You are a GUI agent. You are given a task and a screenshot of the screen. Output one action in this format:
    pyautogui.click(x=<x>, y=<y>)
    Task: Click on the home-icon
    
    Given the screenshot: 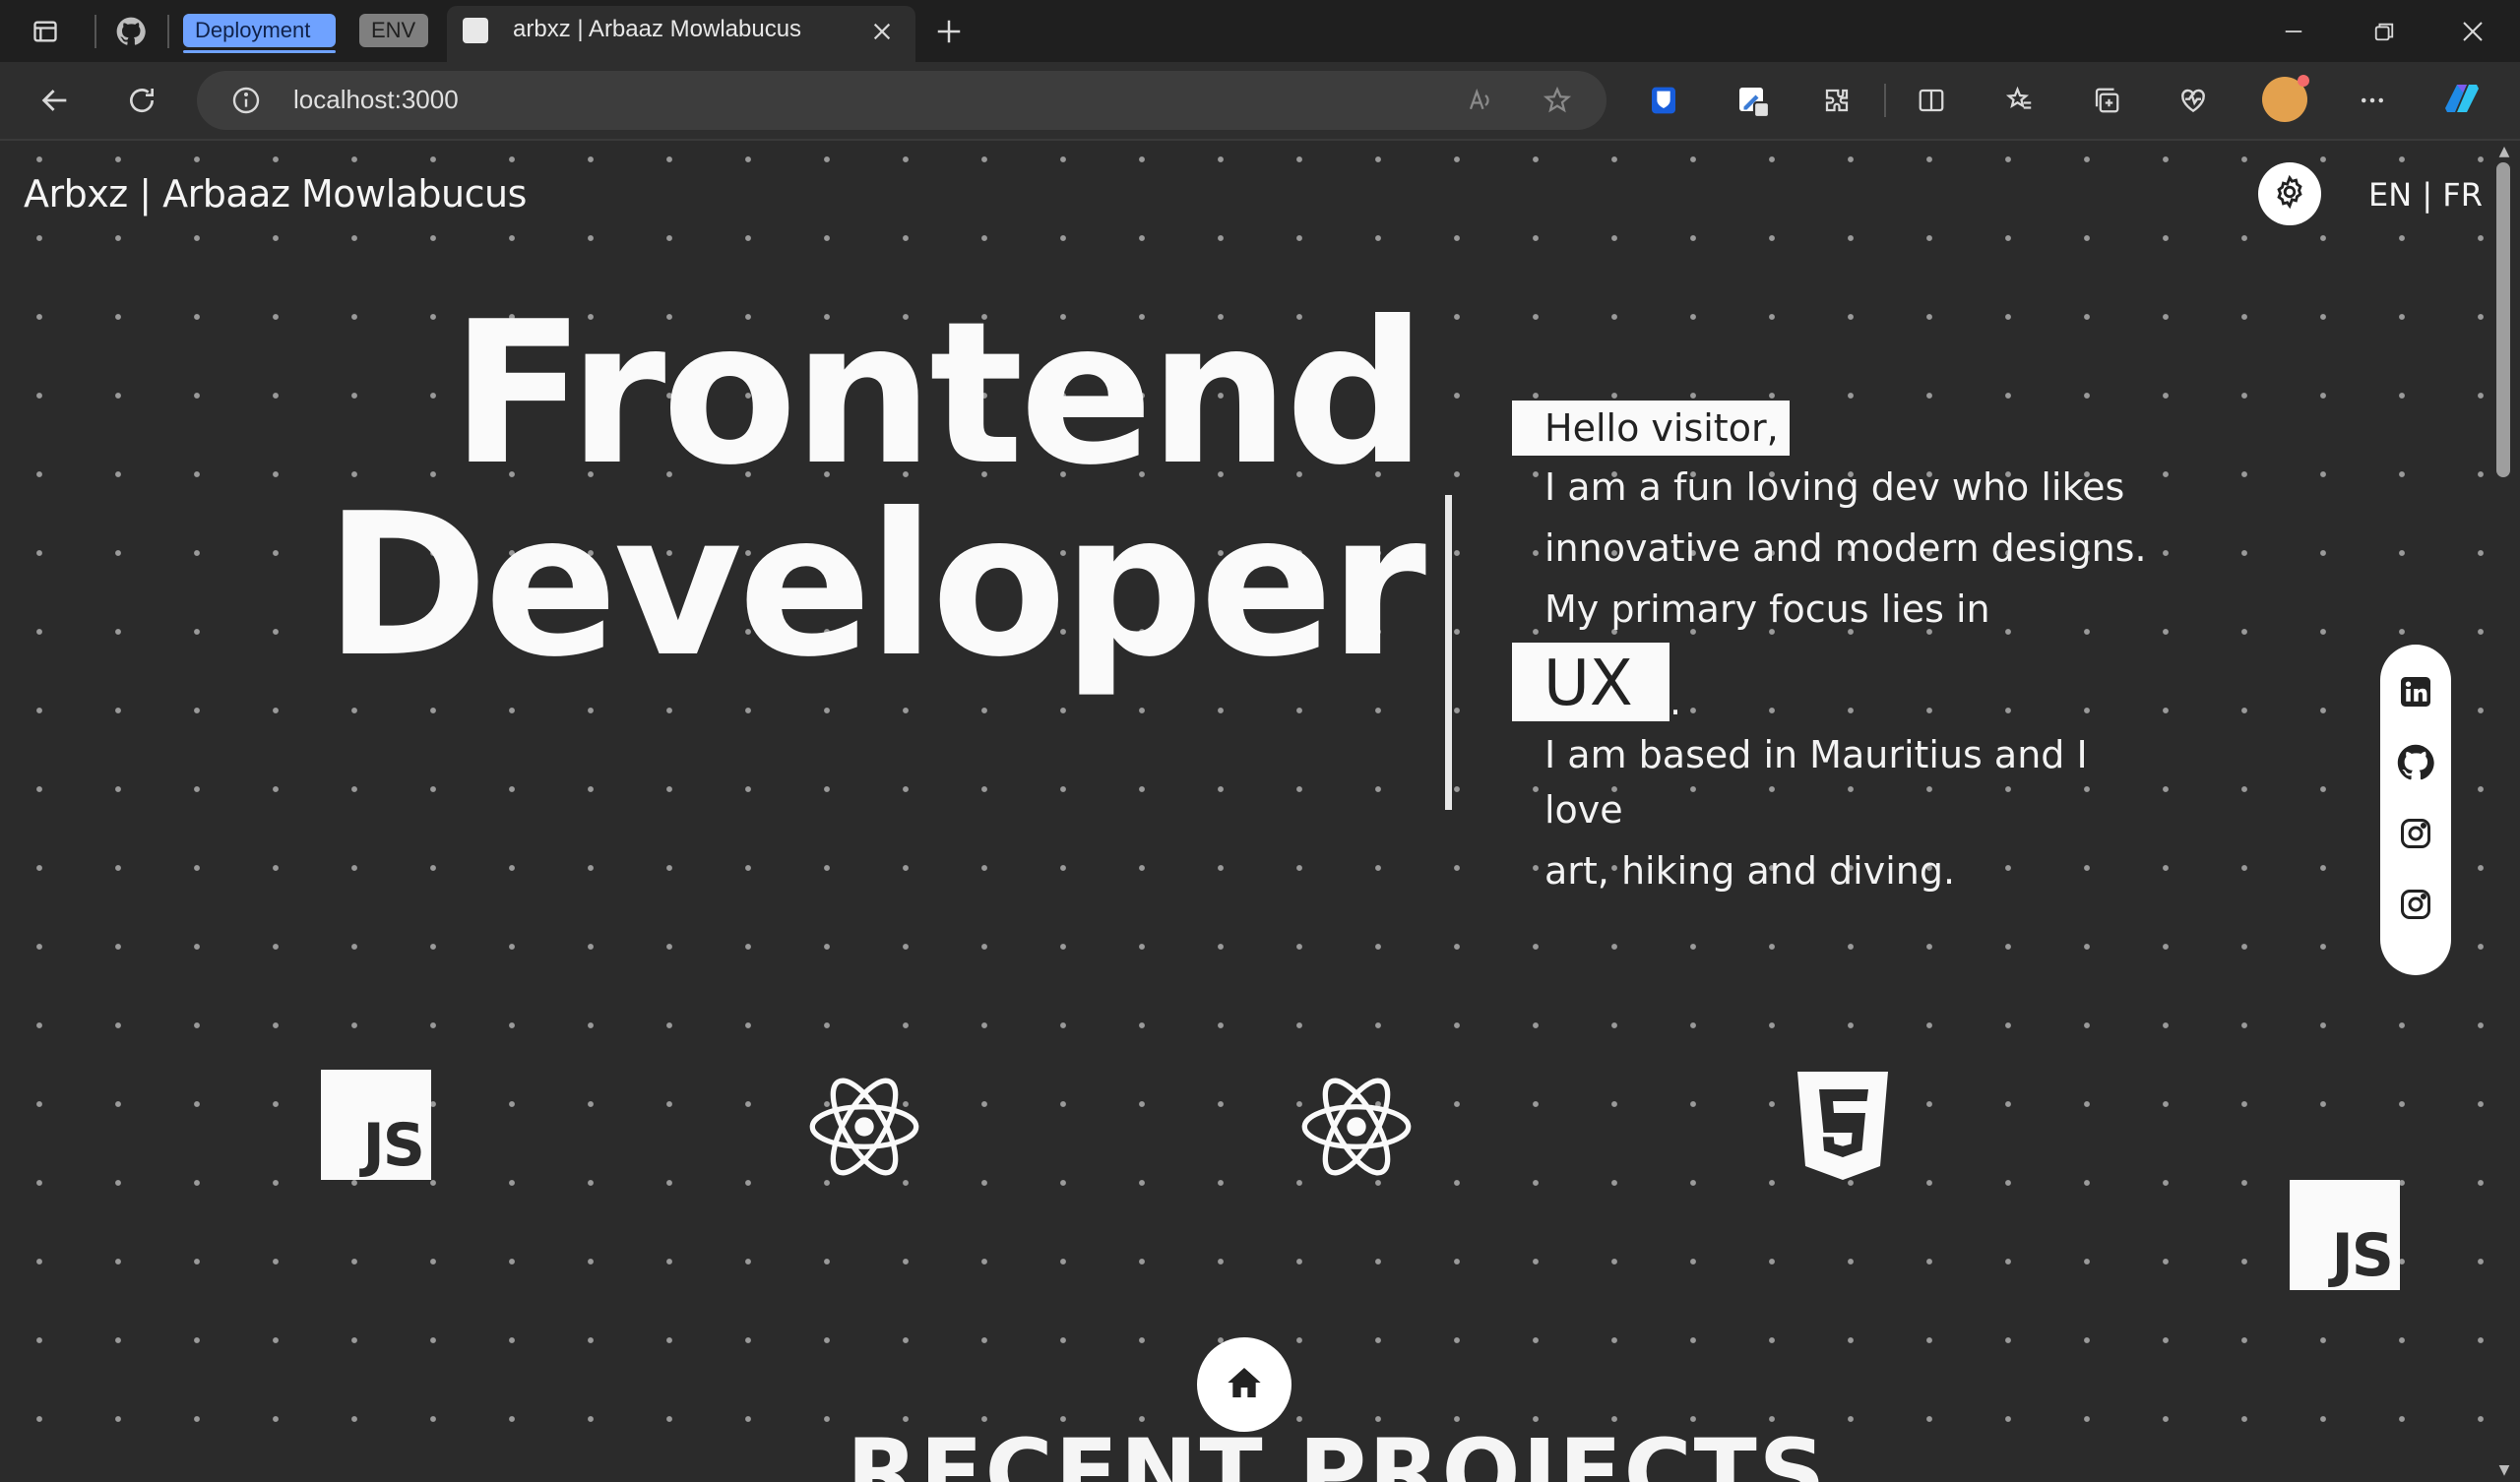 What is the action you would take?
    pyautogui.click(x=1244, y=1384)
    